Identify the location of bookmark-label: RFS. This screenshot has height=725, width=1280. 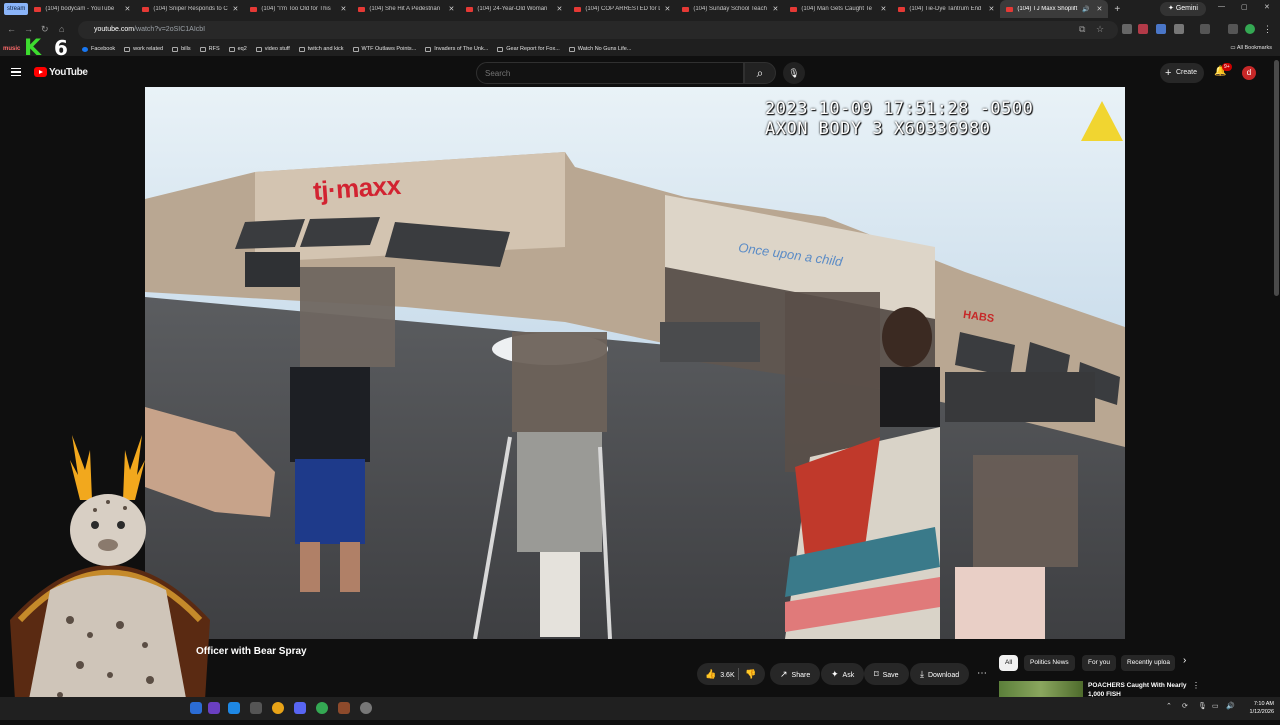
(214, 49).